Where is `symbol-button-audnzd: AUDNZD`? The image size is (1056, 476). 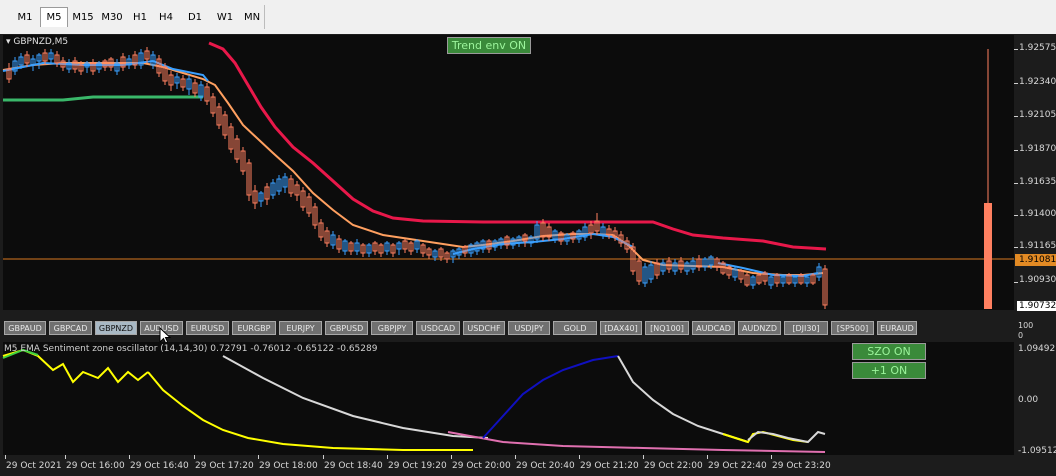 symbol-button-audnzd: AUDNZD is located at coordinates (759, 328).